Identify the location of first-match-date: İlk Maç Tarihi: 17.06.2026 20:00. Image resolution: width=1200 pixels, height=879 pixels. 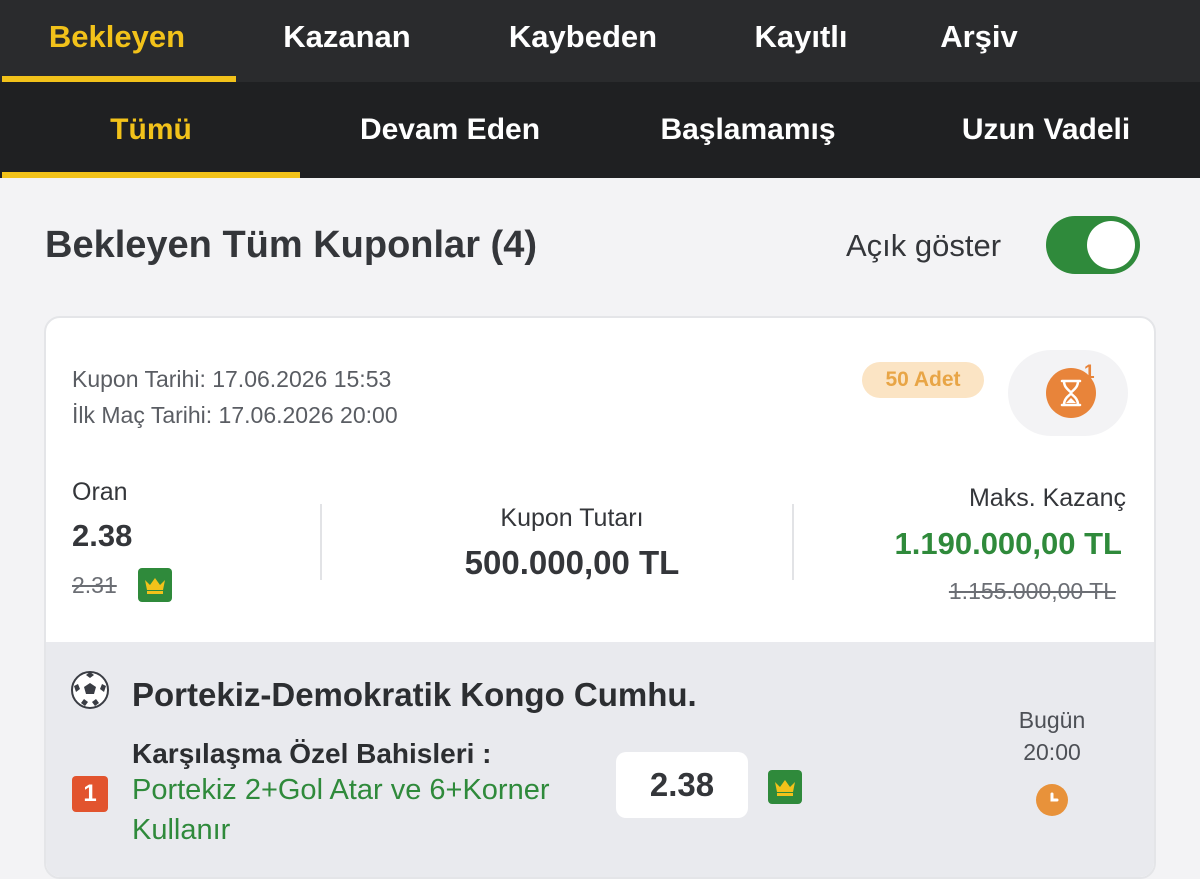
(235, 415).